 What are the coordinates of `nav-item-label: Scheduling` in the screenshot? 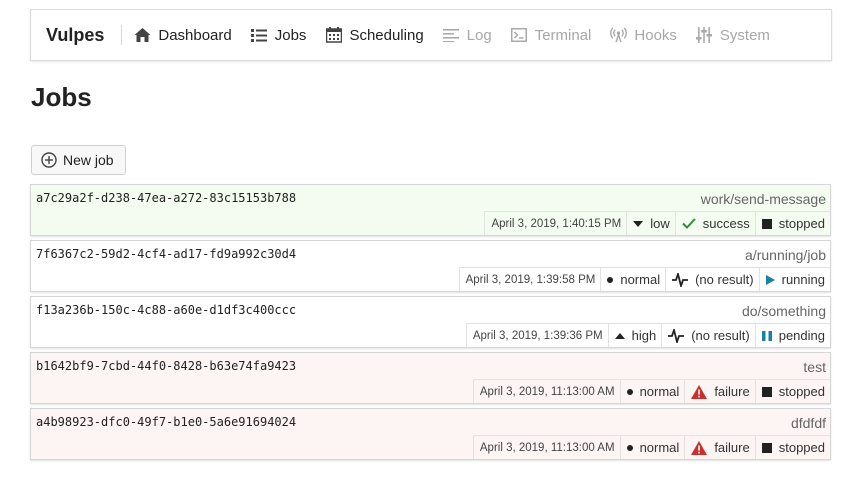 It's located at (386, 35).